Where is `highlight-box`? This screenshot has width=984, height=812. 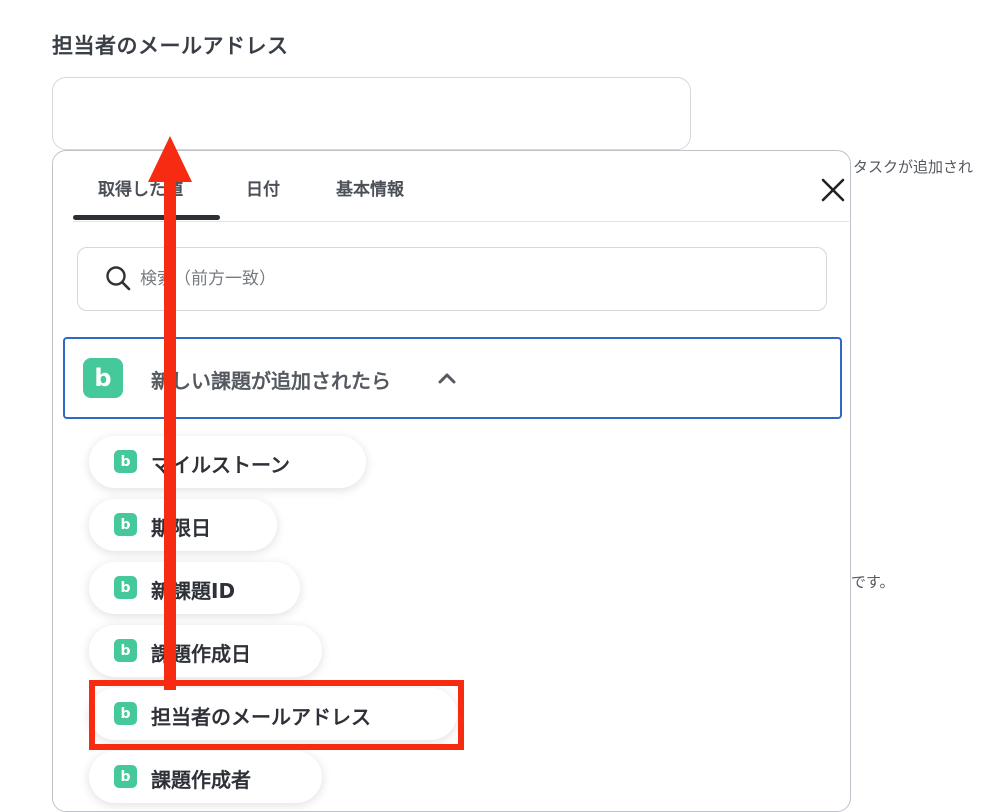
highlight-box is located at coordinates (276, 715).